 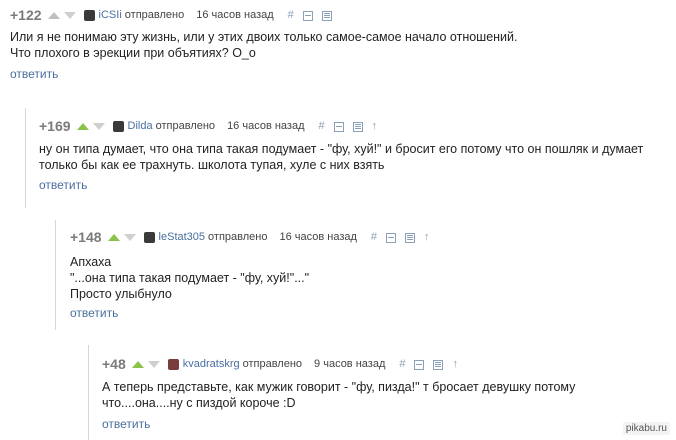 I want to click on comment-header: +169 Dilda отправлено 16 часов назад # ↑, so click(x=212, y=126).